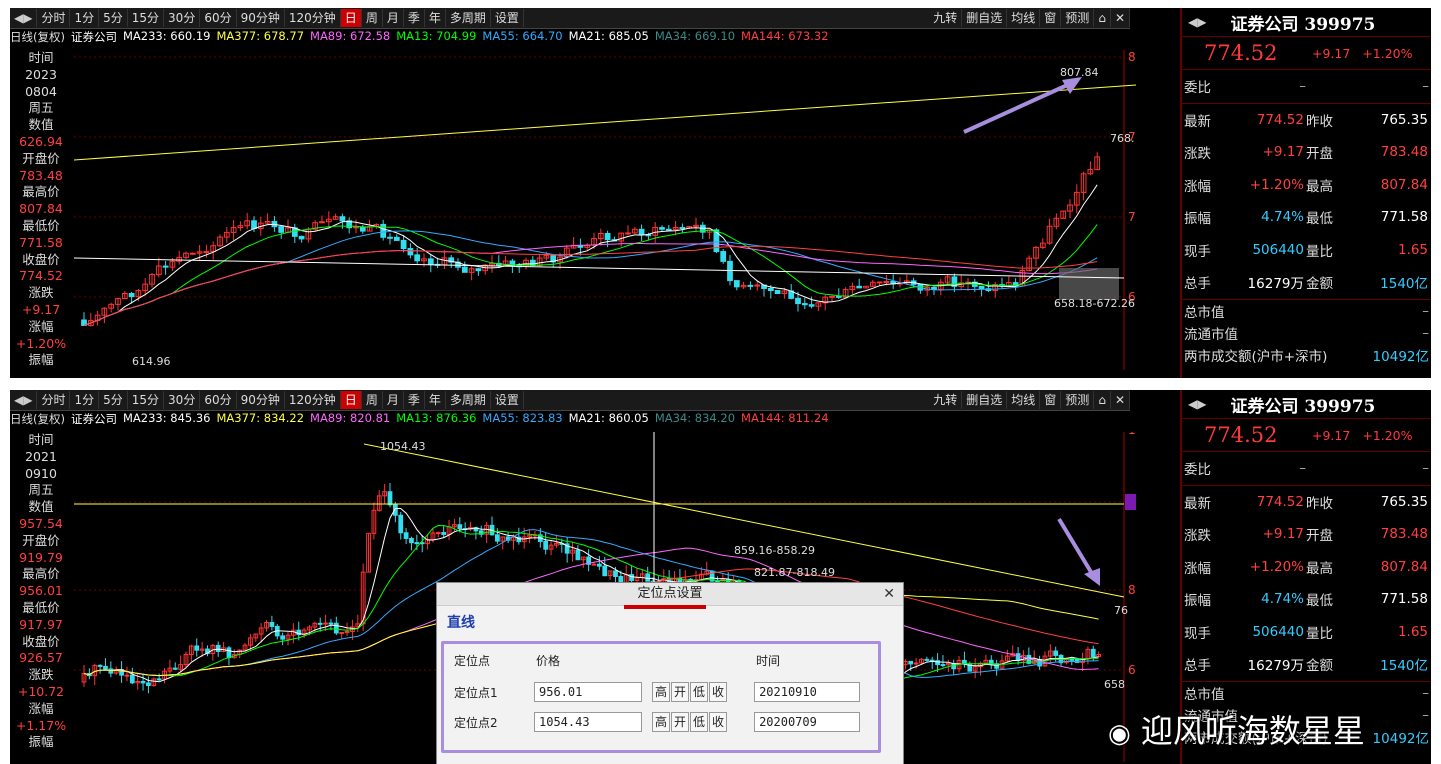 This screenshot has width=1441, height=764. What do you see at coordinates (670, 596) in the screenshot?
I see `dialog-title-bar: 定位点设置 ✕` at bounding box center [670, 596].